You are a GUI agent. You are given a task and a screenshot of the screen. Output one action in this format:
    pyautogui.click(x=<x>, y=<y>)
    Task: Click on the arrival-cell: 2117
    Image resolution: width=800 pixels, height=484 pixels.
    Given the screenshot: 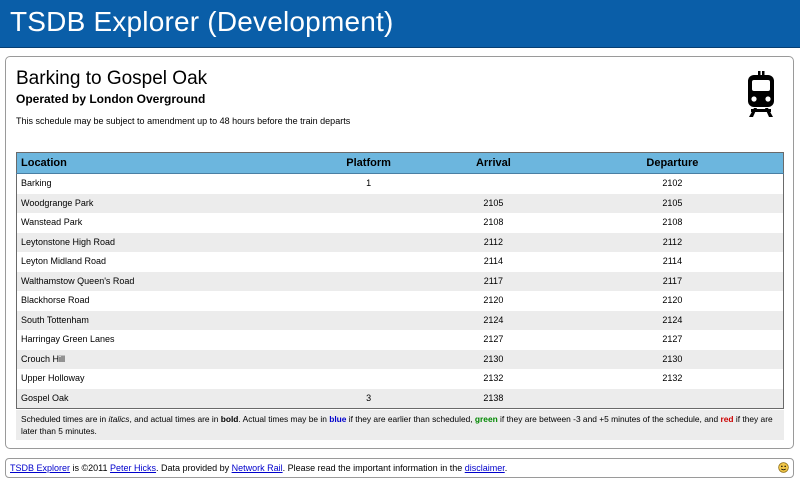 What is the action you would take?
    pyautogui.click(x=493, y=281)
    